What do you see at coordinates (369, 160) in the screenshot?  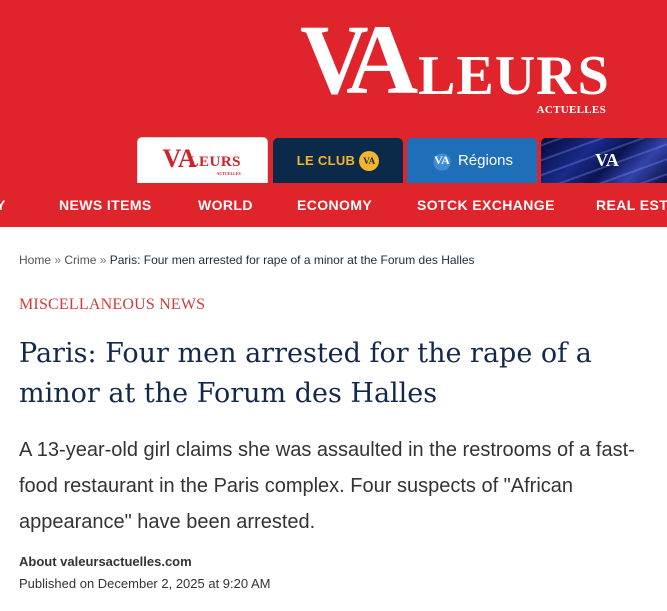 I see `club-badge-icon: VA` at bounding box center [369, 160].